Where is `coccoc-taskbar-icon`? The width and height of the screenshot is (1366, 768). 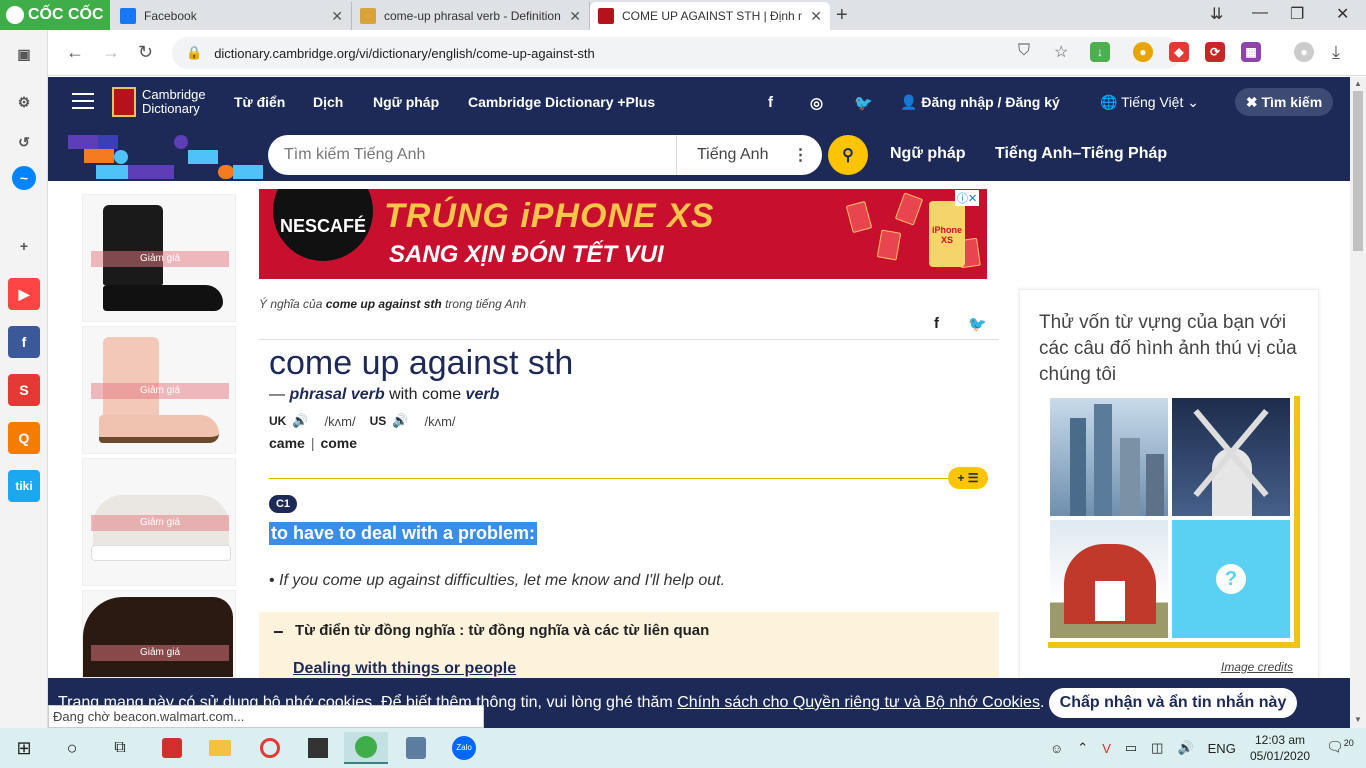
coccoc-taskbar-icon is located at coordinates (366, 748).